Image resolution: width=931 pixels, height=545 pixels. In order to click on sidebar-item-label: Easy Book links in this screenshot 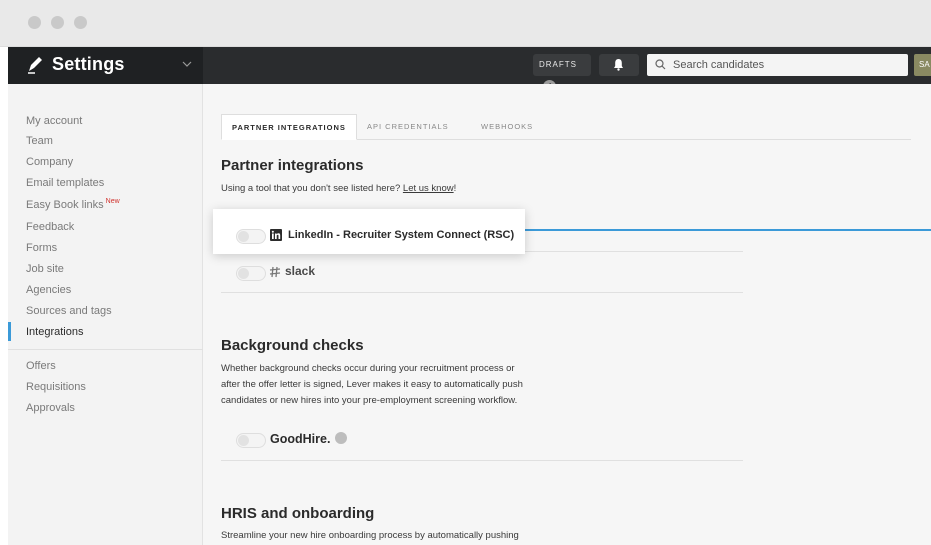, I will do `click(65, 205)`.